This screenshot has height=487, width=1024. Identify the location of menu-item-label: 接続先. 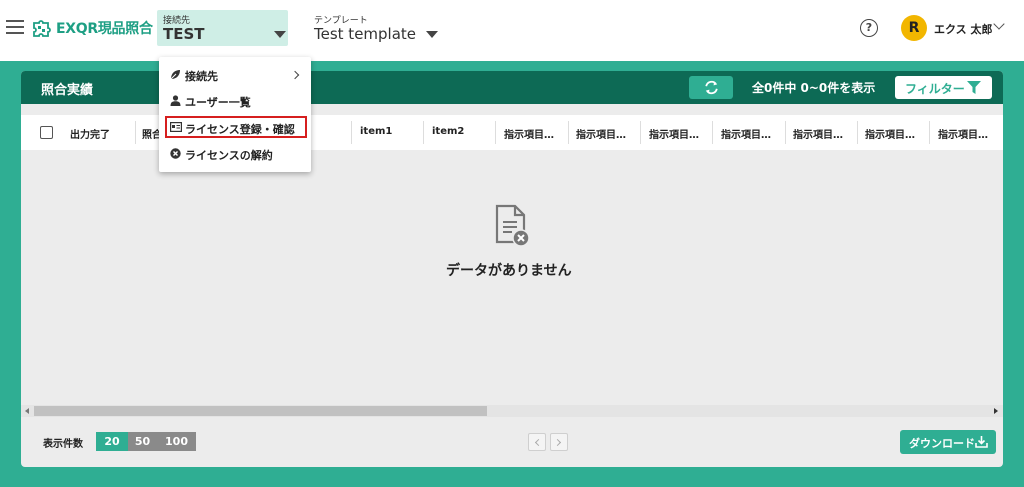
(201, 76).